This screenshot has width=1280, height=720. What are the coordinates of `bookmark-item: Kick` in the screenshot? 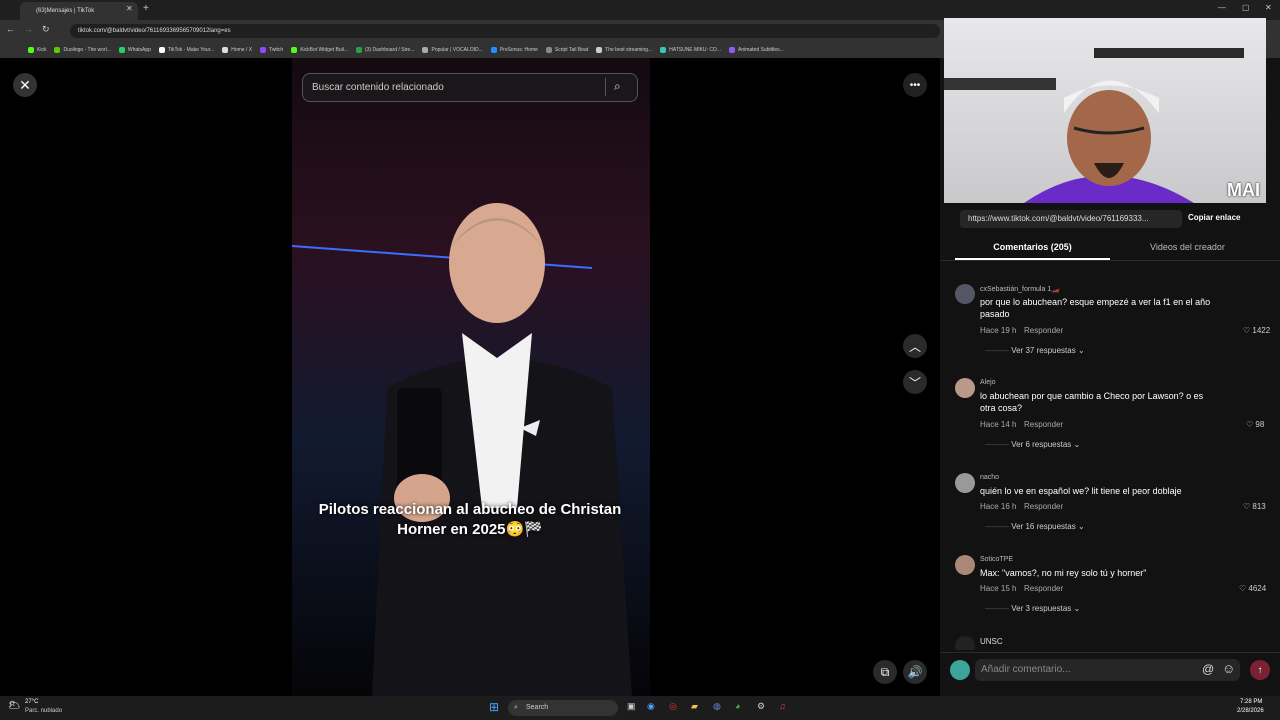 It's located at (37, 50).